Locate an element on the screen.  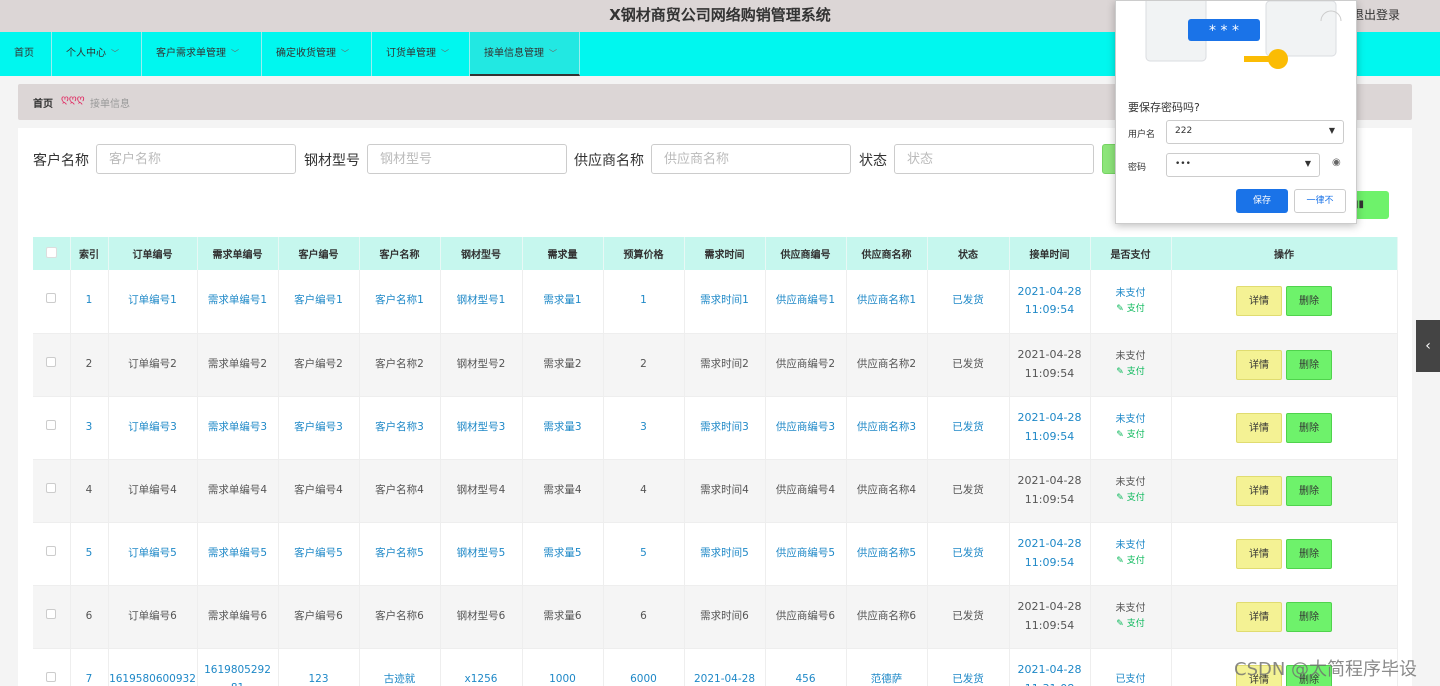
cell-budget: 6000 is located at coordinates (644, 667).